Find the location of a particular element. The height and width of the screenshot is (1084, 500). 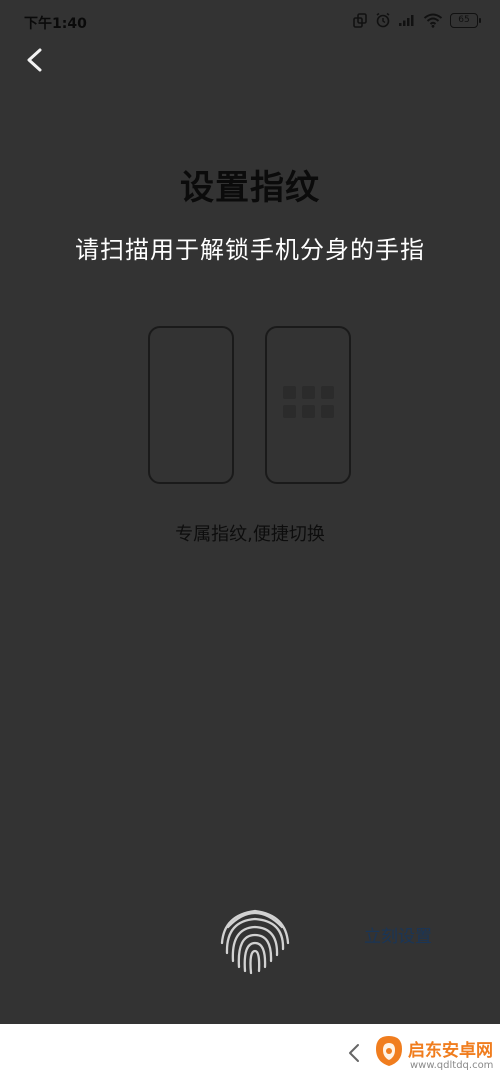

page-title: 设置指纹 is located at coordinates (250, 188).